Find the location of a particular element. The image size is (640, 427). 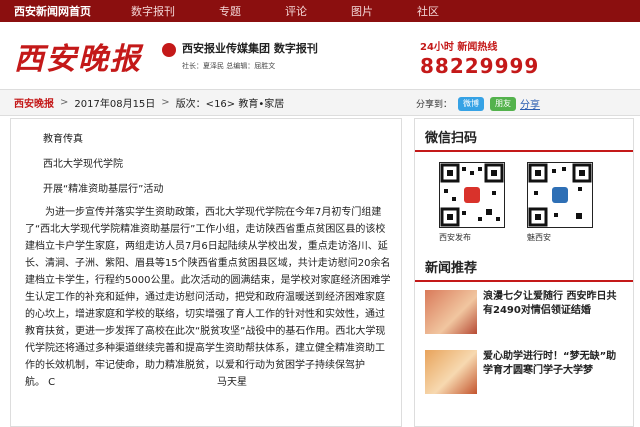

news-item: 浪漫七夕让爱随行 西安昨日共有2490对情侣领证结婚 is located at coordinates (524, 312).